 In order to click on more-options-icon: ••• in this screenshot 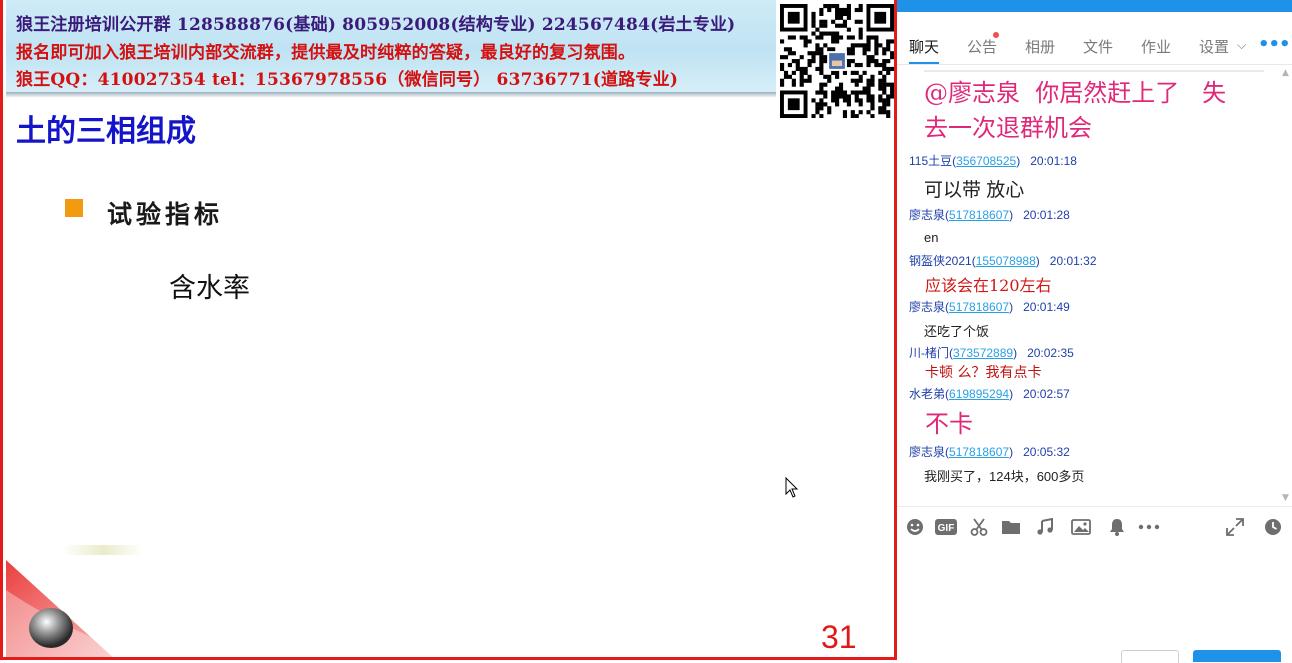, I will do `click(1274, 44)`.